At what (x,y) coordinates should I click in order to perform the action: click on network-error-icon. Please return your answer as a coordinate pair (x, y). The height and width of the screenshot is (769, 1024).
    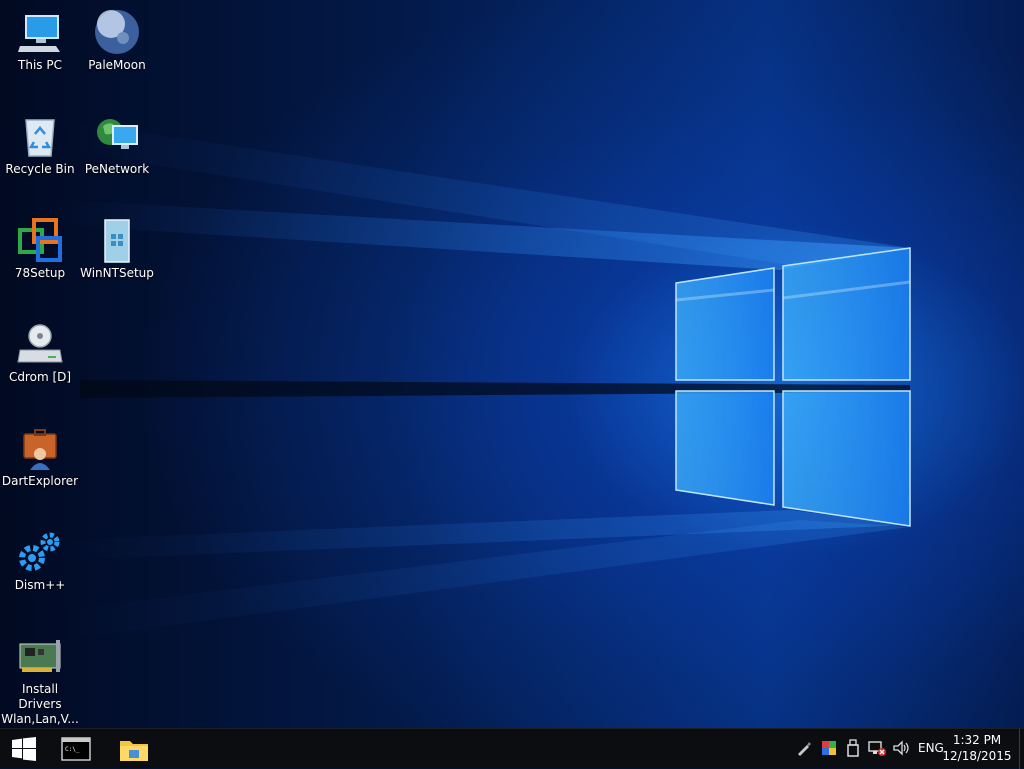
    Looking at the image, I should click on (877, 748).